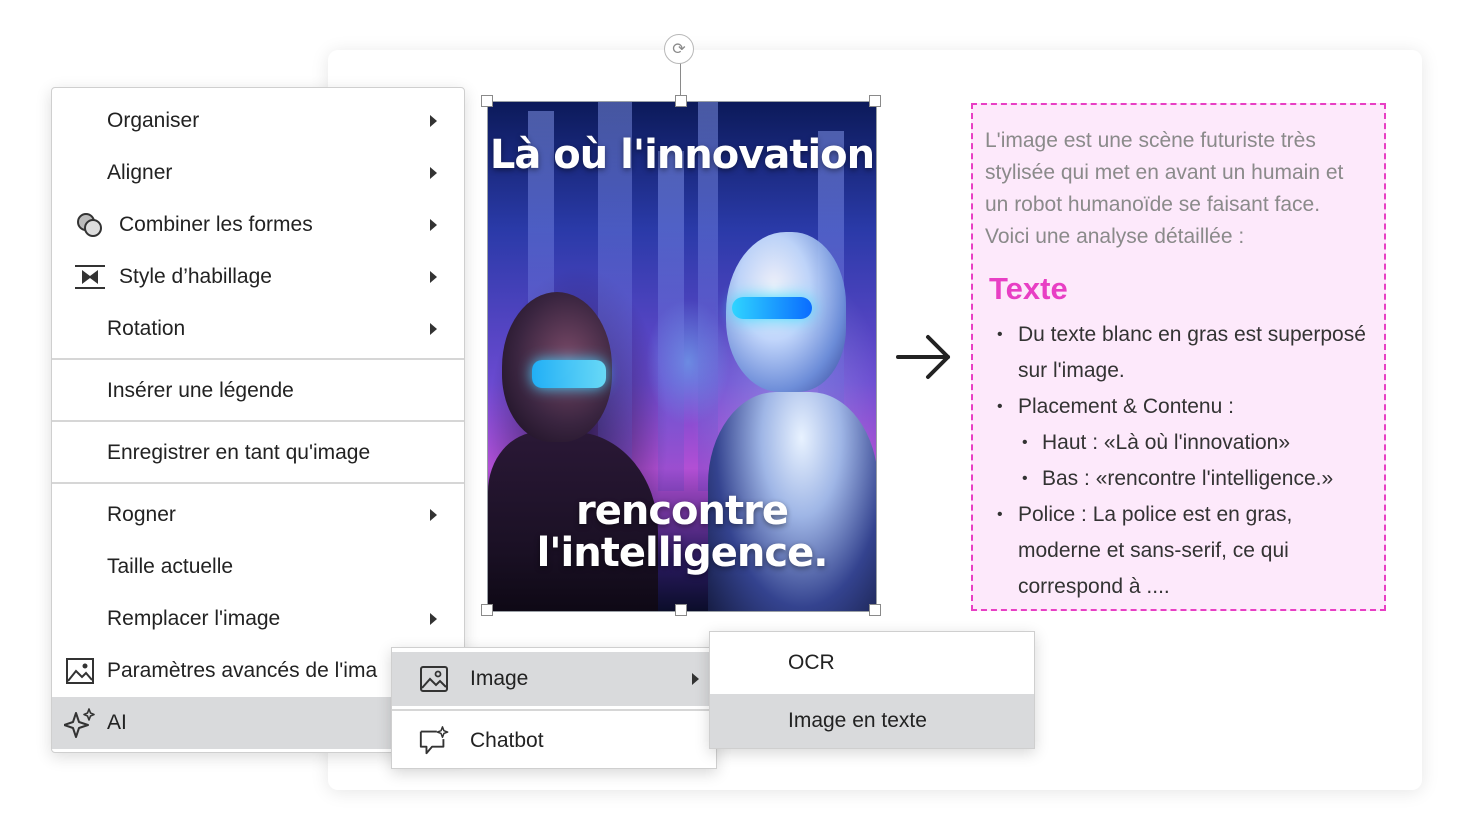  Describe the element at coordinates (146, 328) in the screenshot. I see `menu-item-label: Rotation` at that location.